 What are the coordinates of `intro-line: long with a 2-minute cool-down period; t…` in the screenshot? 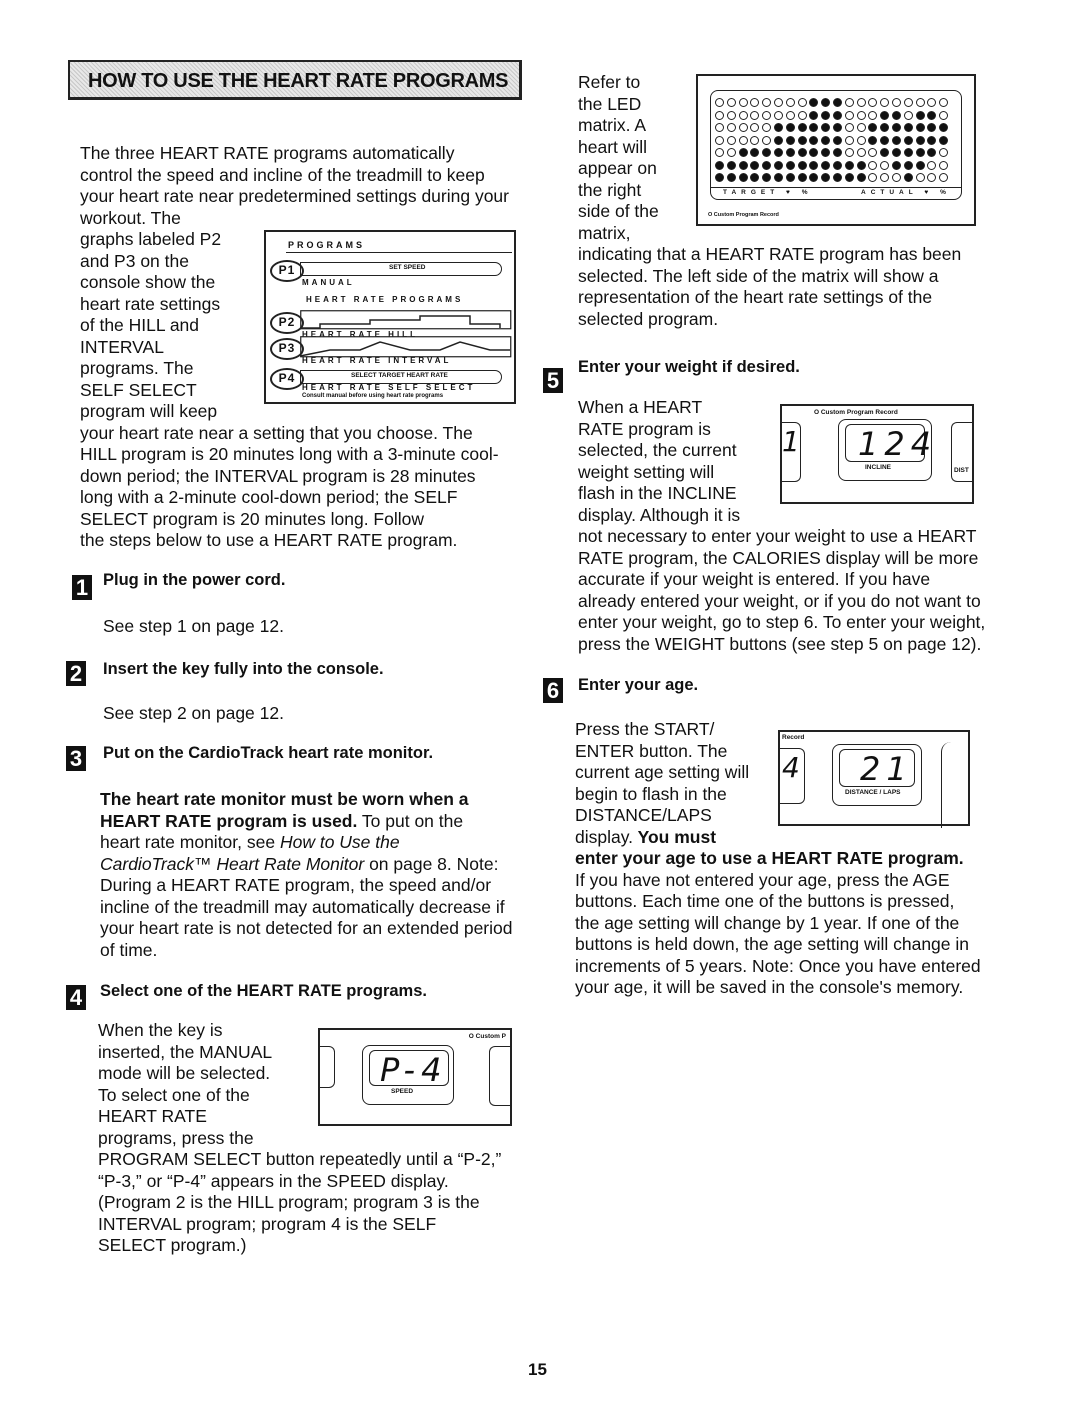 It's located at (269, 497).